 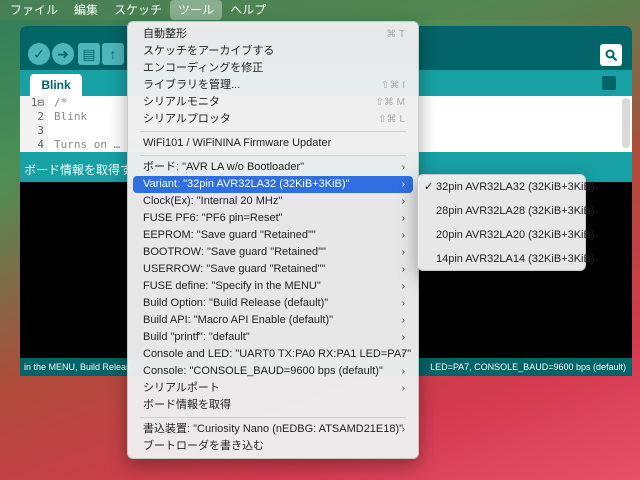 What do you see at coordinates (508, 259) in the screenshot?
I see `variant-option: 14pin AVR32LA14 (32KiB+3KiB)` at bounding box center [508, 259].